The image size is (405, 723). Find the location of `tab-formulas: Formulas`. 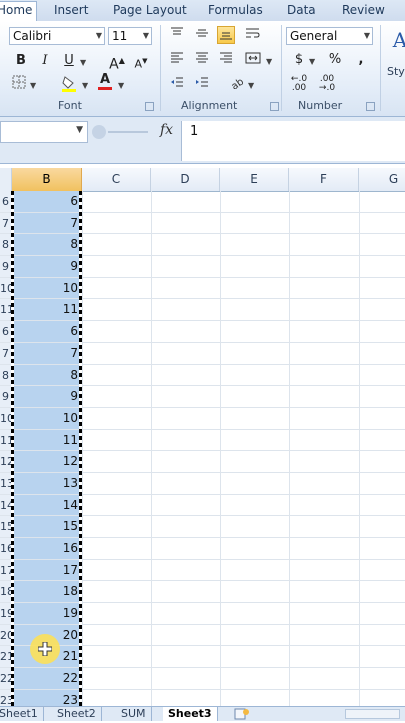

tab-formulas: Formulas is located at coordinates (235, 11).